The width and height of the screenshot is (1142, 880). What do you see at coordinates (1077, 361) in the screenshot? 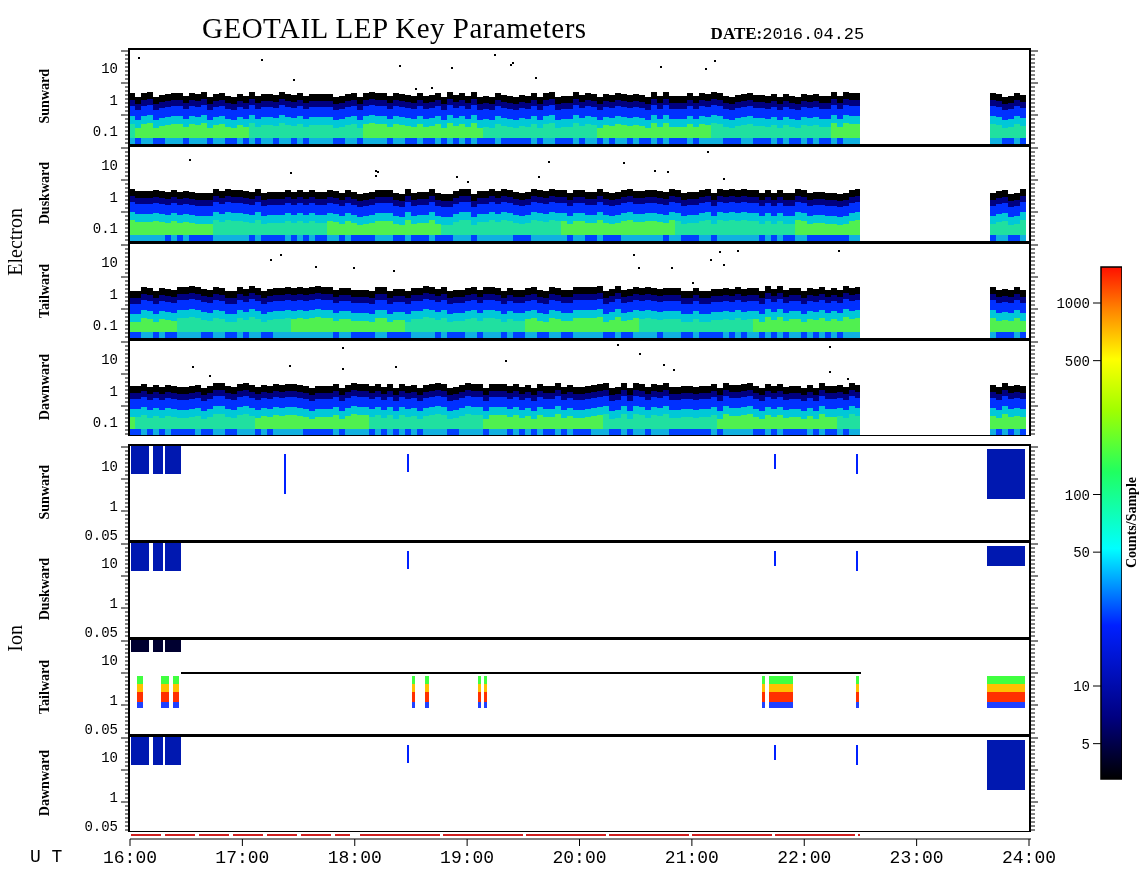
I see `colorbar-tick-label: 500` at bounding box center [1077, 361].